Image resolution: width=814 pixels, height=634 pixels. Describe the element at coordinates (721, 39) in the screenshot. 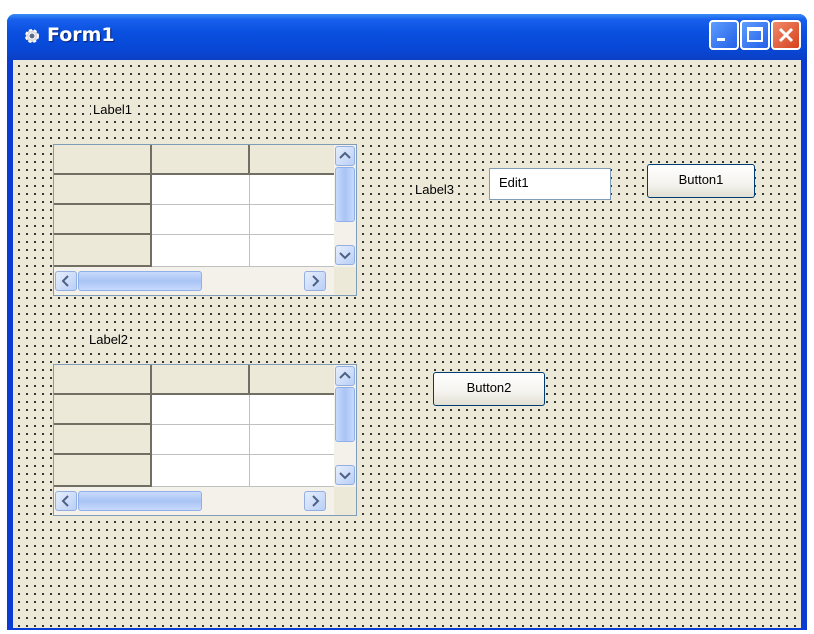

I see `minimize-icon` at that location.